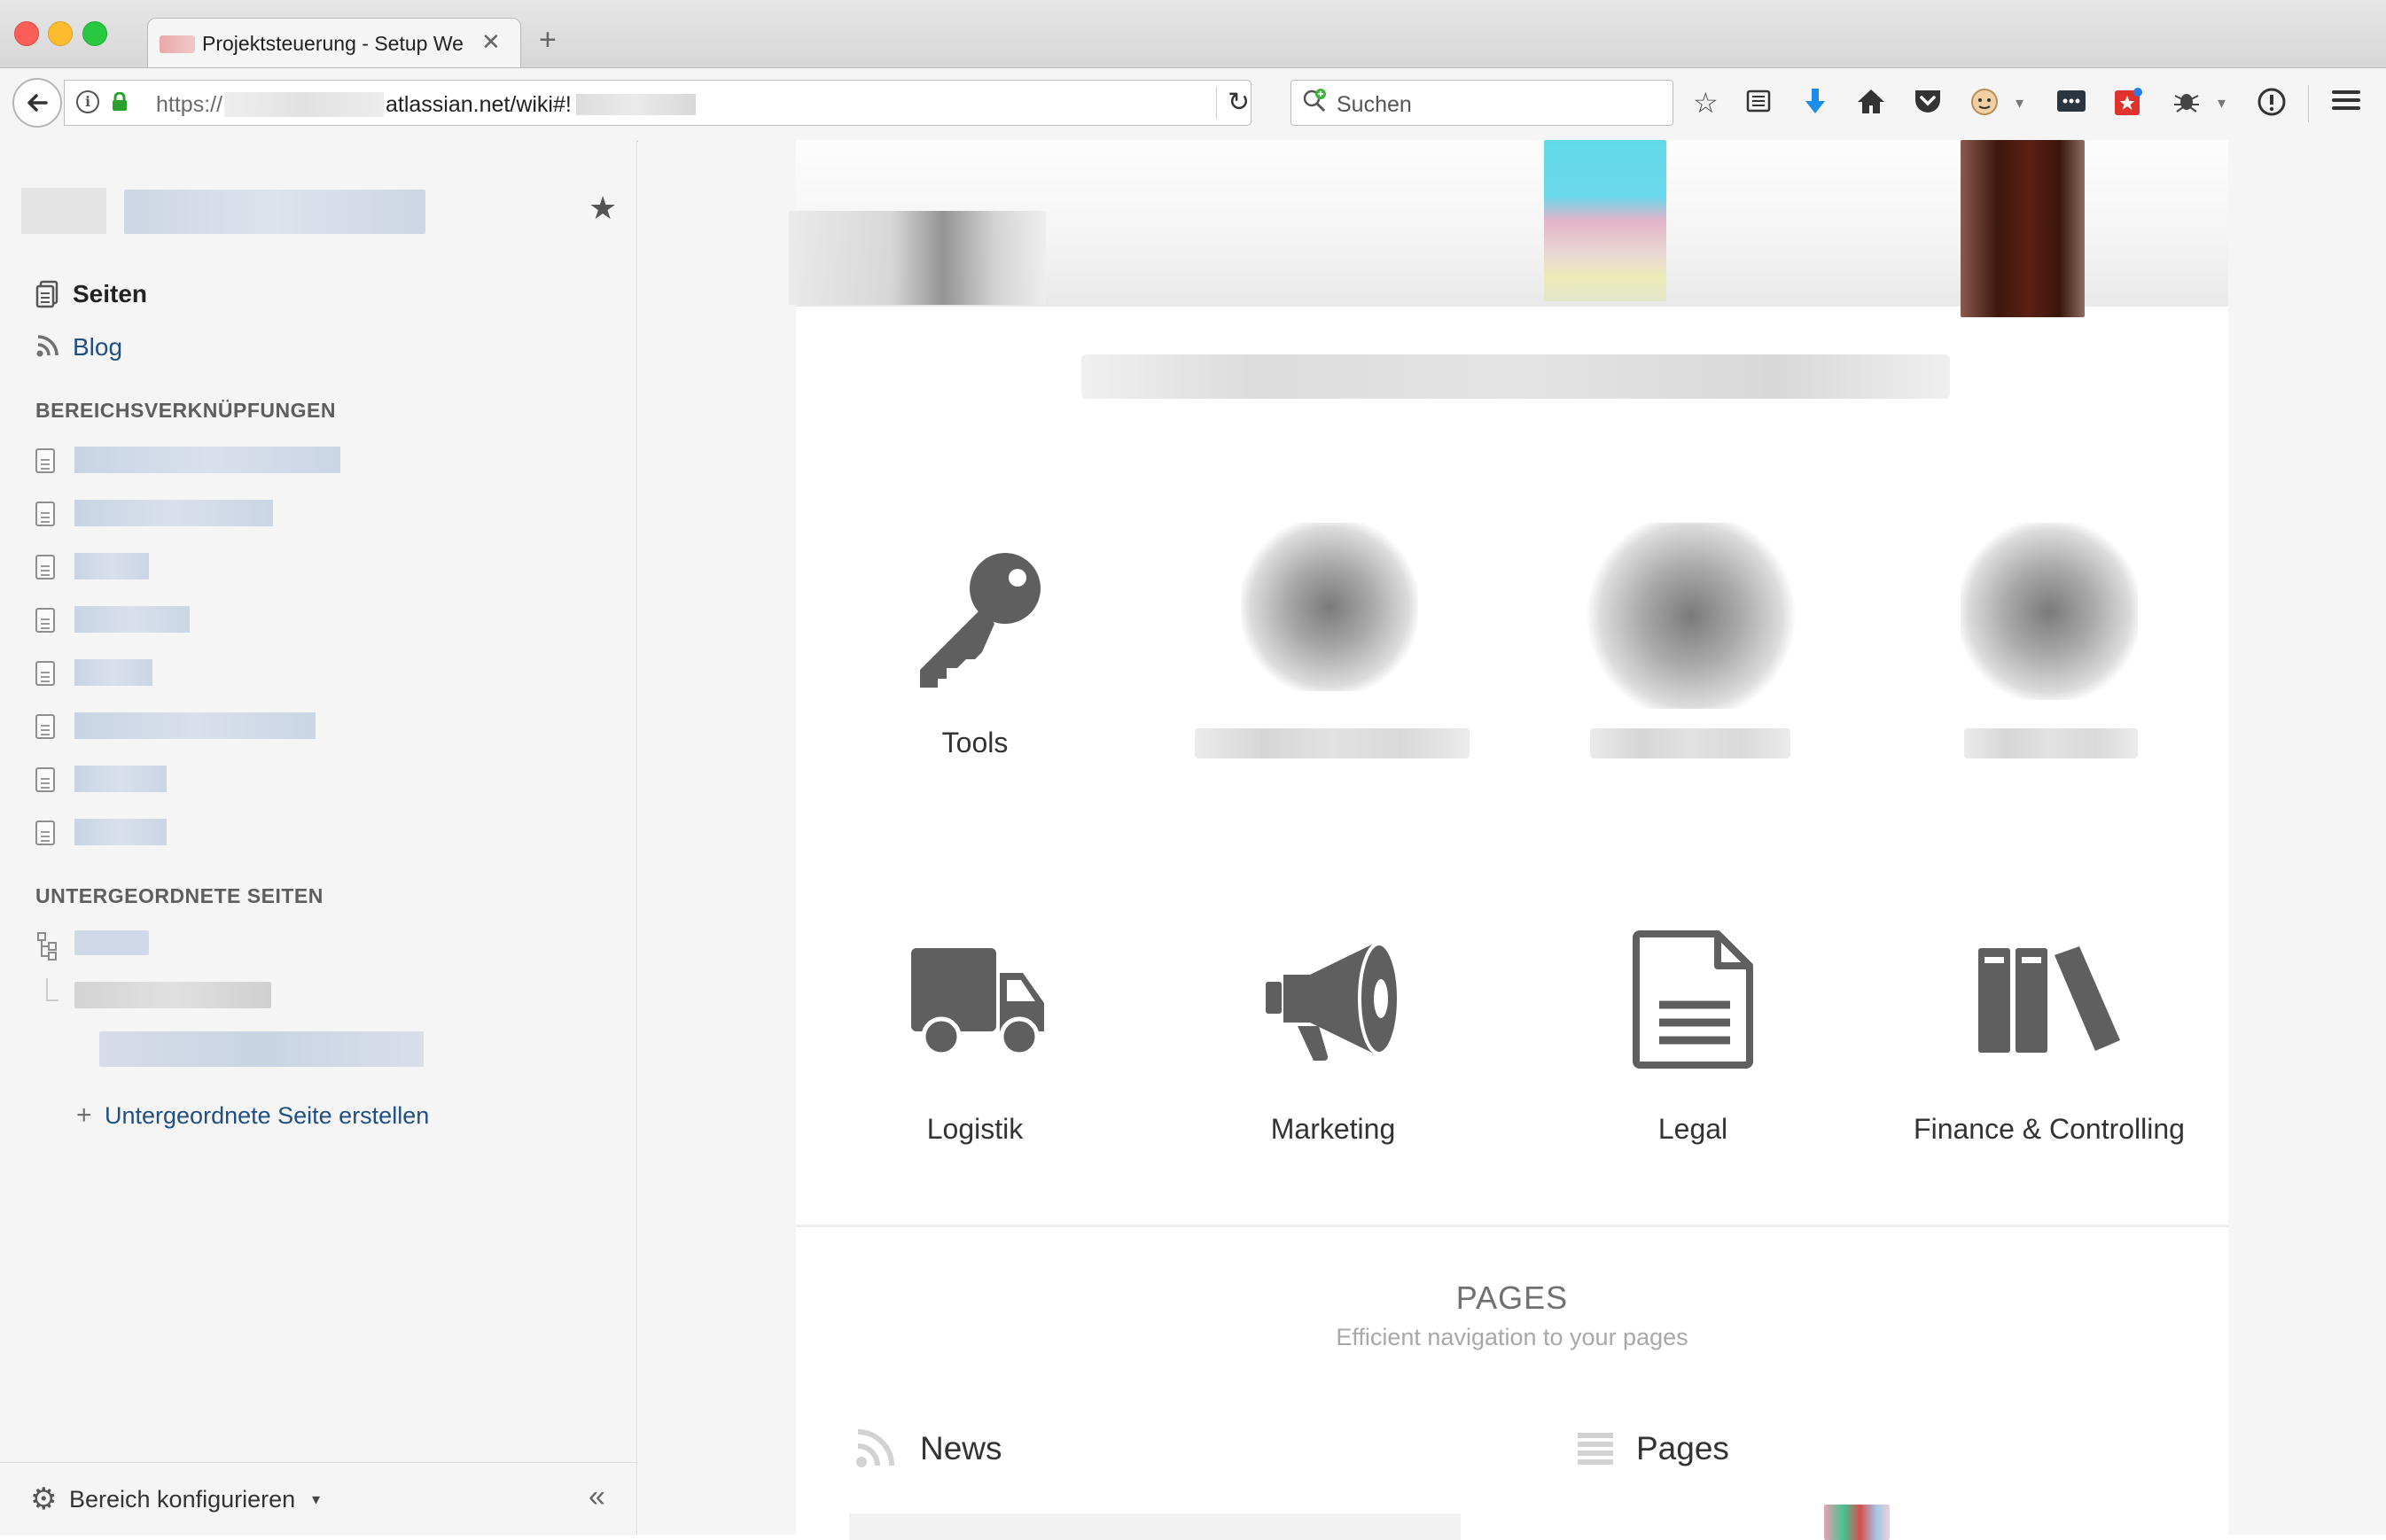 The image size is (2386, 1540). What do you see at coordinates (980, 620) in the screenshot?
I see `key-icon` at bounding box center [980, 620].